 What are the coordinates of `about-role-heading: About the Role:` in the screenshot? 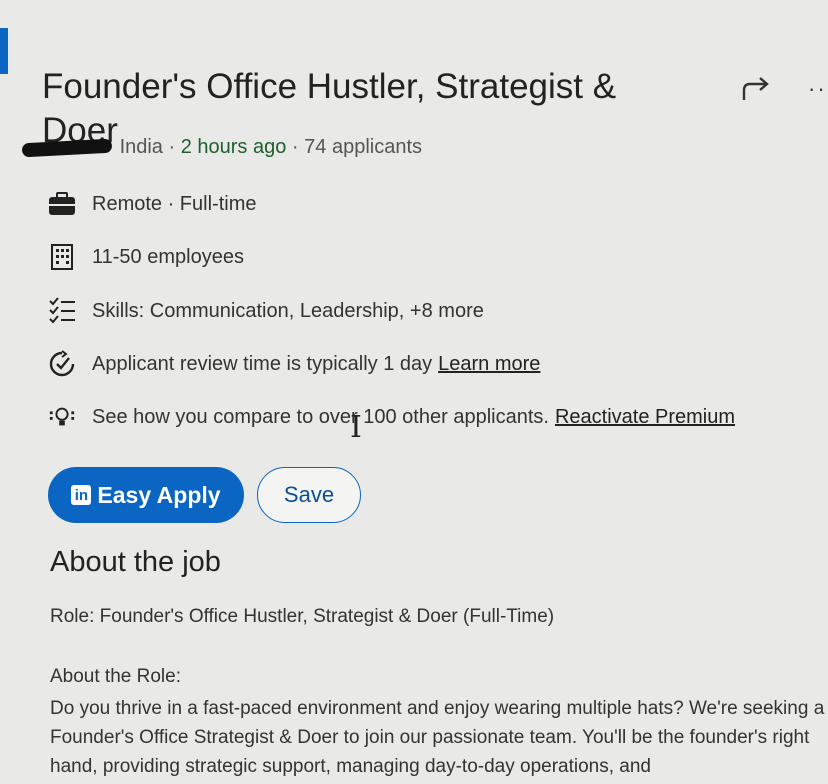 It's located at (115, 676).